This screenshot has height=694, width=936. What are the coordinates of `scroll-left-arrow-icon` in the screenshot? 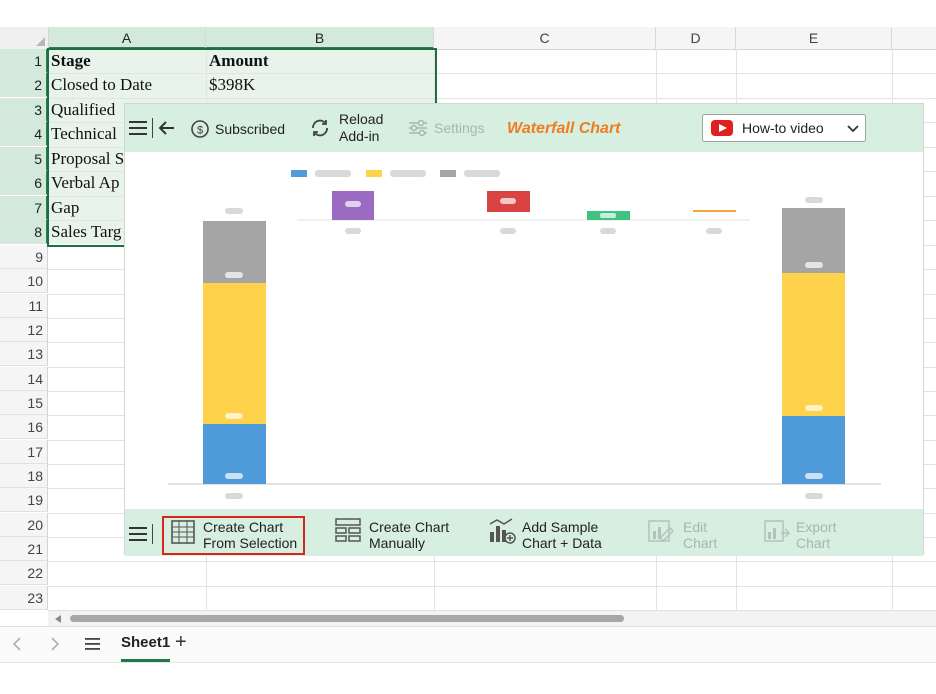 It's located at (58, 619).